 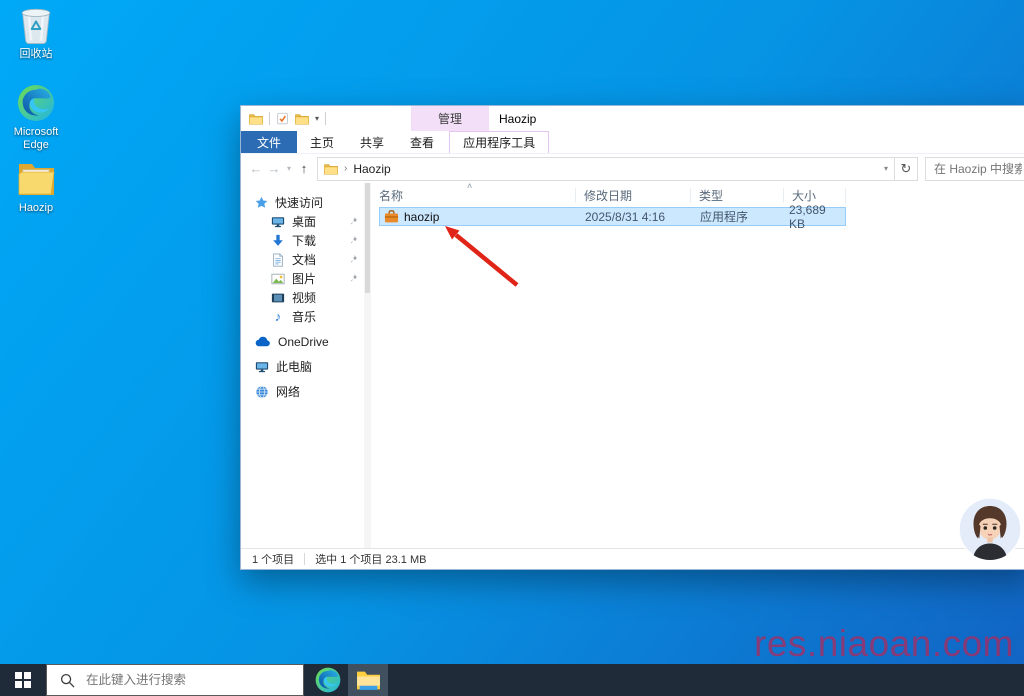 I want to click on breadcrumb: › Haozip ▾, so click(x=606, y=168).